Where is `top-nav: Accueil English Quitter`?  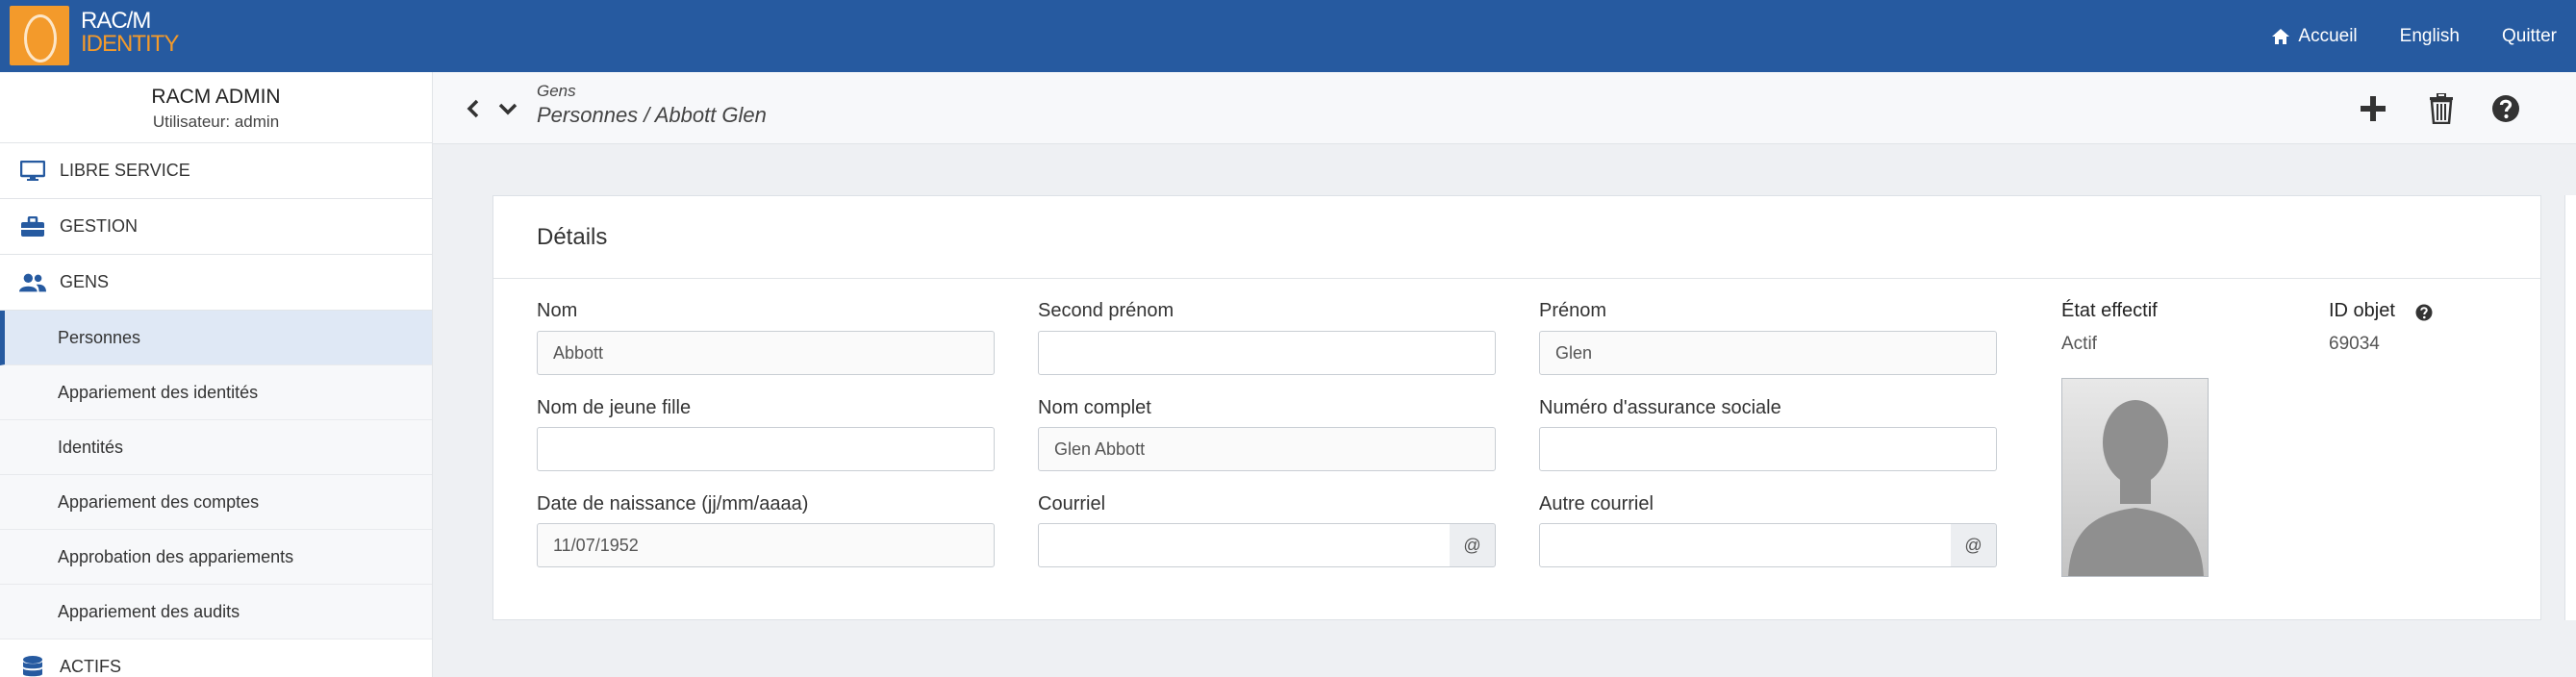
top-nav: Accueil English Quitter is located at coordinates (2423, 36).